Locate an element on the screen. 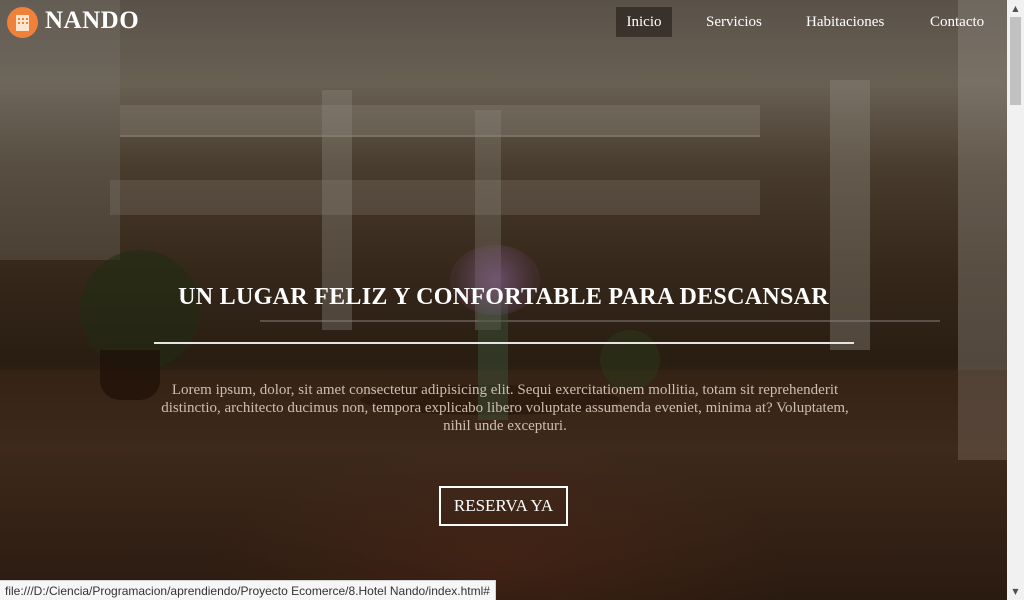 The height and width of the screenshot is (600, 1024). hotel-building-icon is located at coordinates (22, 22).